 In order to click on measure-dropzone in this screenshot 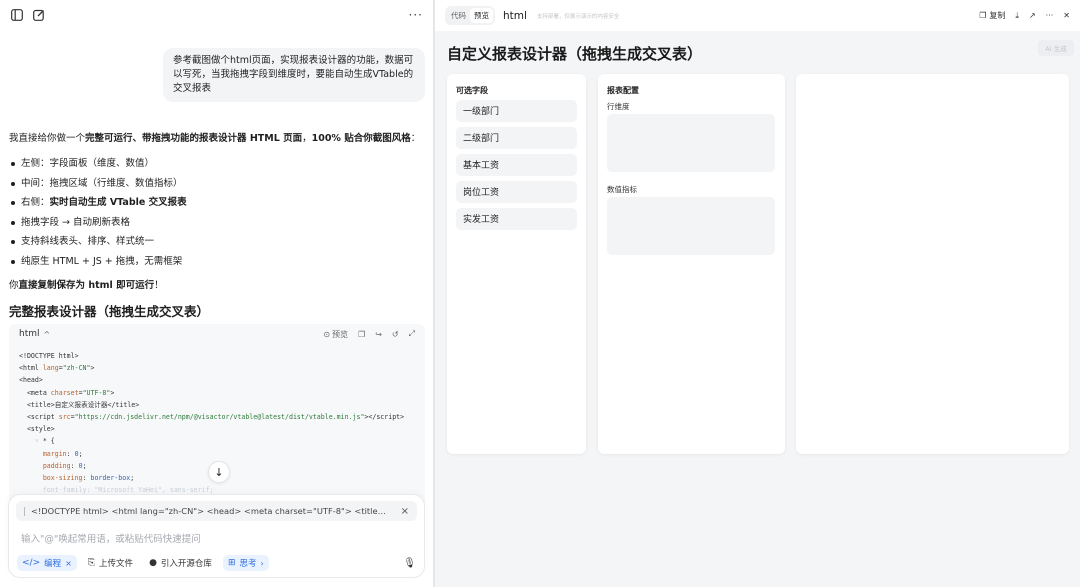, I will do `click(691, 226)`.